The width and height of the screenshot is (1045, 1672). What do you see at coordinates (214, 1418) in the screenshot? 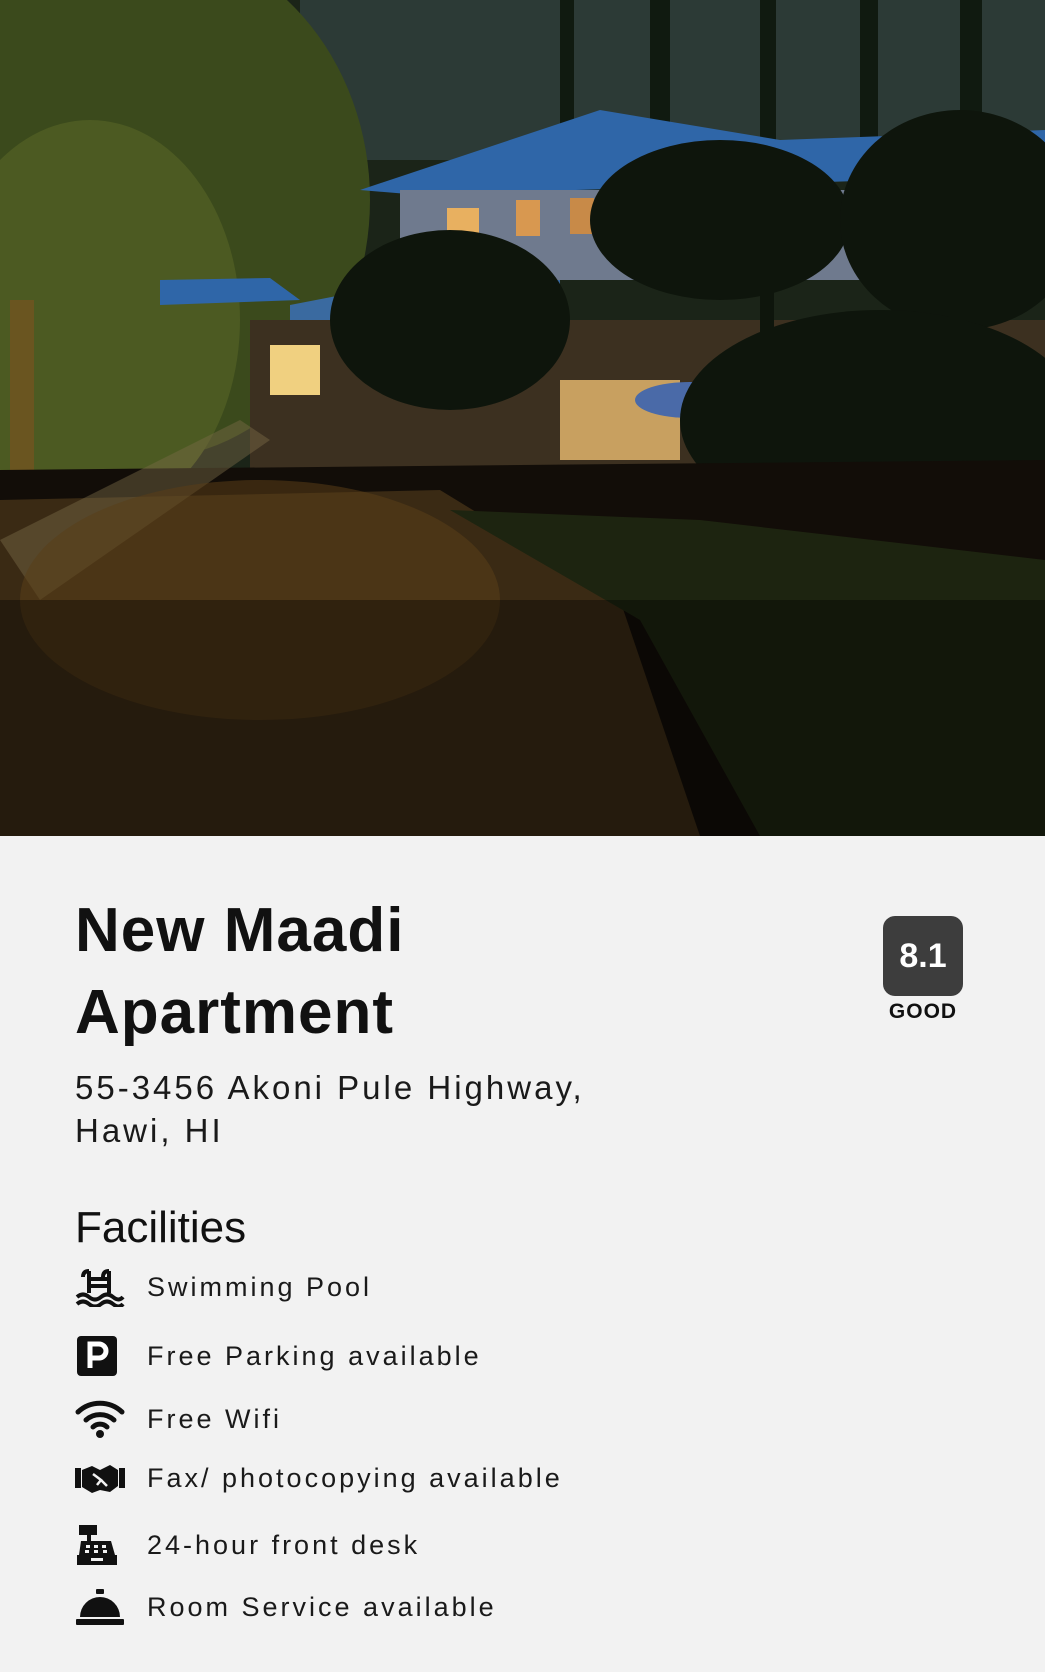
I see `facility-label: Free Wifi` at bounding box center [214, 1418].